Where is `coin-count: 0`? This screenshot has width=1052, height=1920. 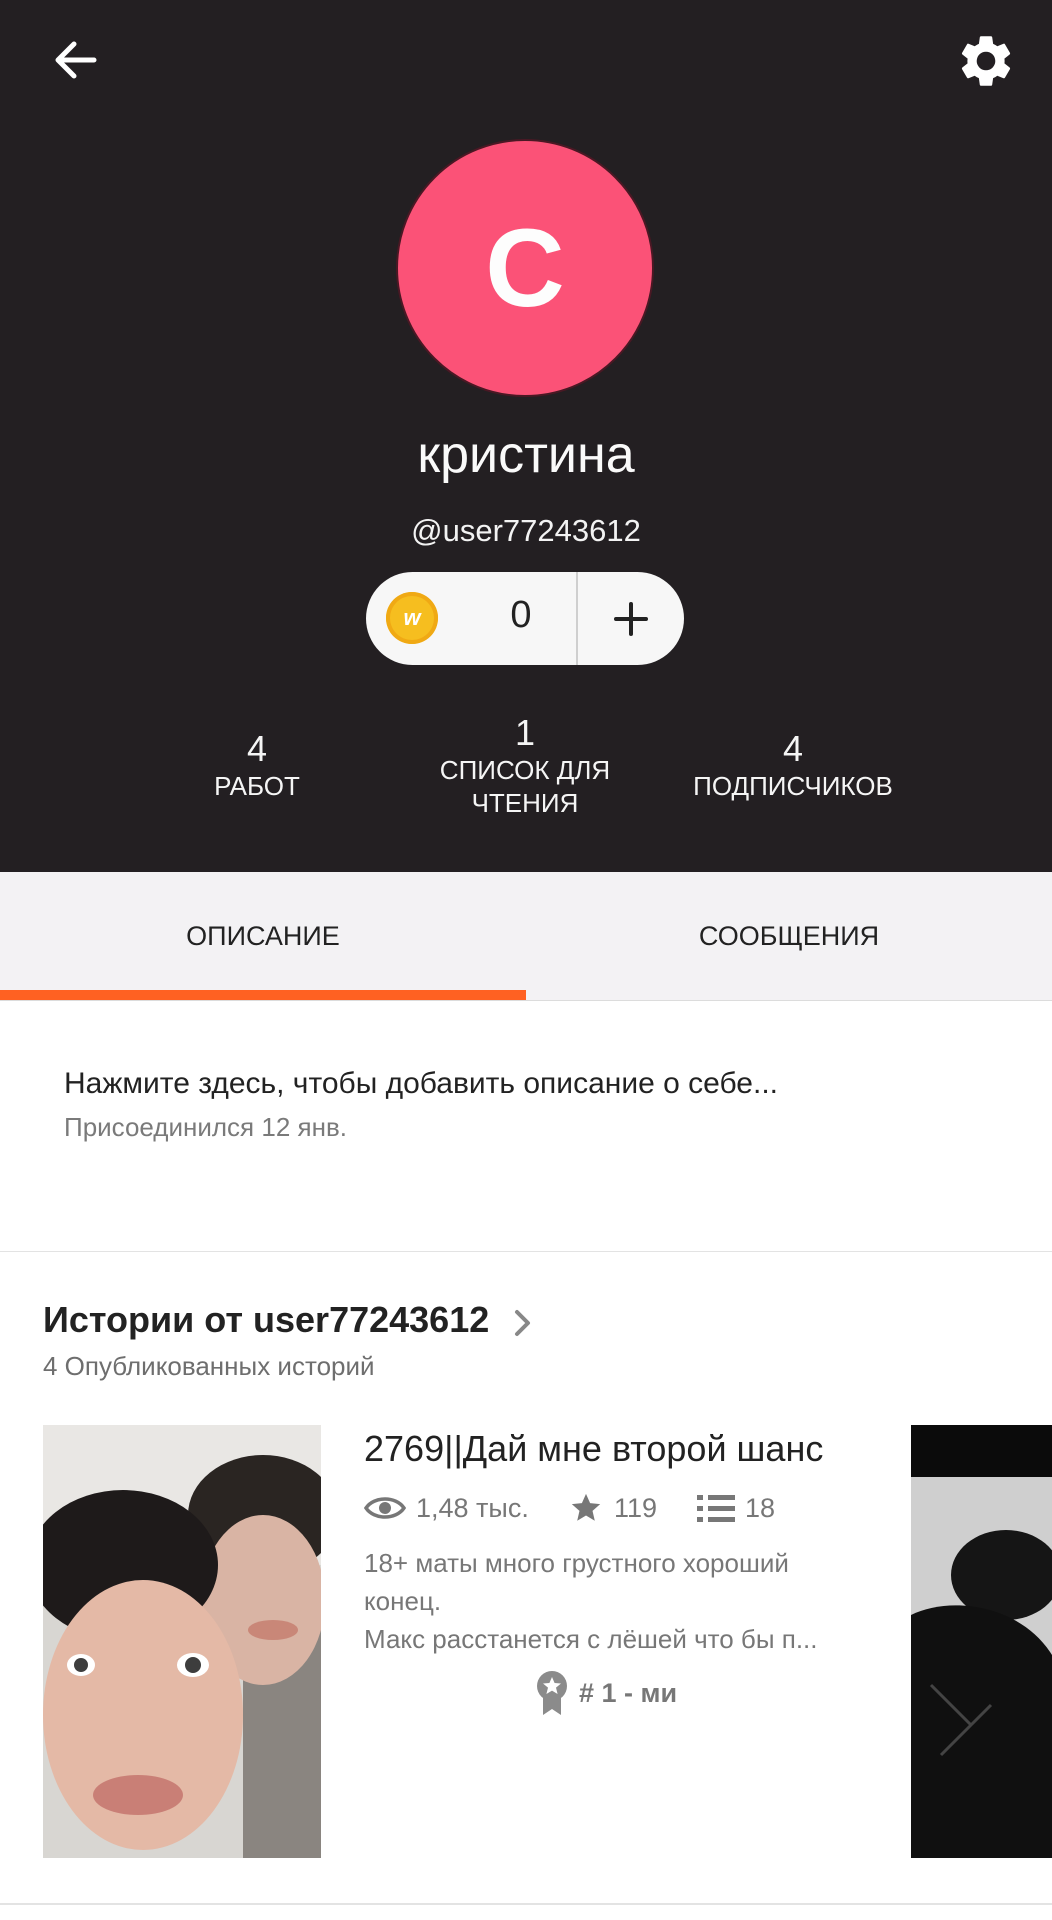 coin-count: 0 is located at coordinates (521, 615).